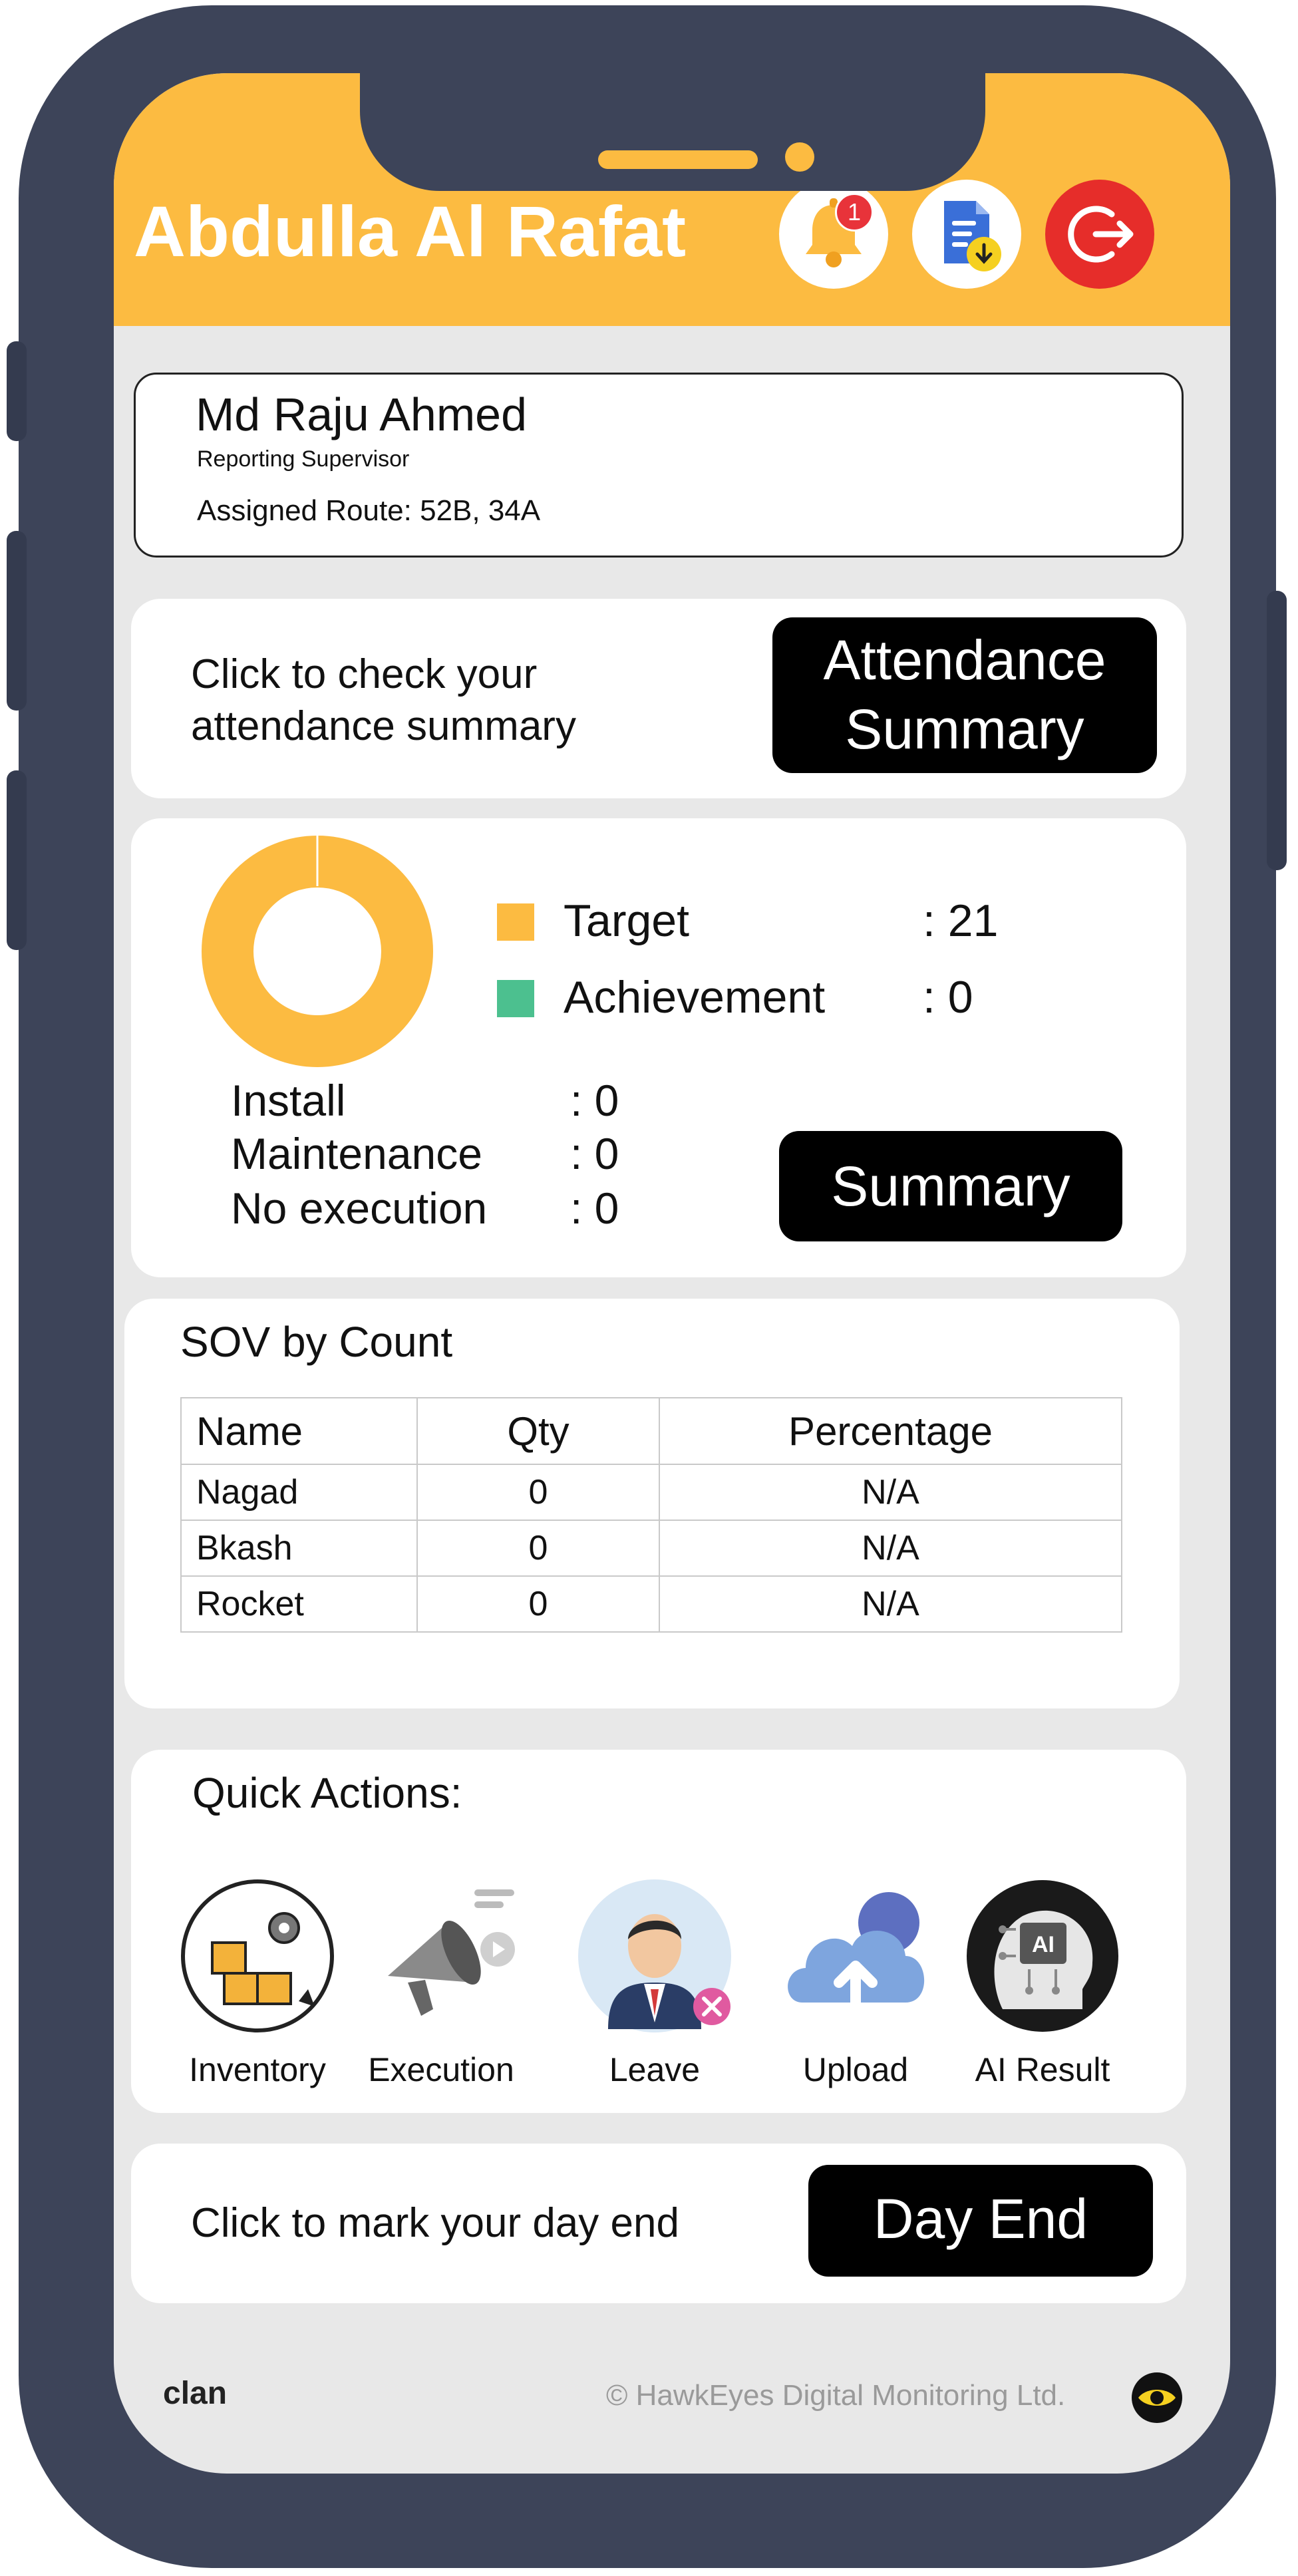  What do you see at coordinates (655, 2069) in the screenshot?
I see `quick-action-label: Leave` at bounding box center [655, 2069].